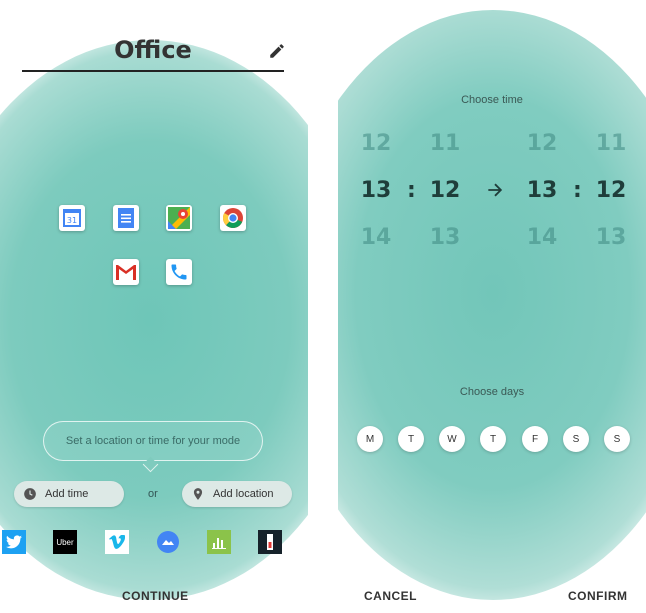  Describe the element at coordinates (233, 218) in the screenshot. I see `chrome-app-icon` at that location.